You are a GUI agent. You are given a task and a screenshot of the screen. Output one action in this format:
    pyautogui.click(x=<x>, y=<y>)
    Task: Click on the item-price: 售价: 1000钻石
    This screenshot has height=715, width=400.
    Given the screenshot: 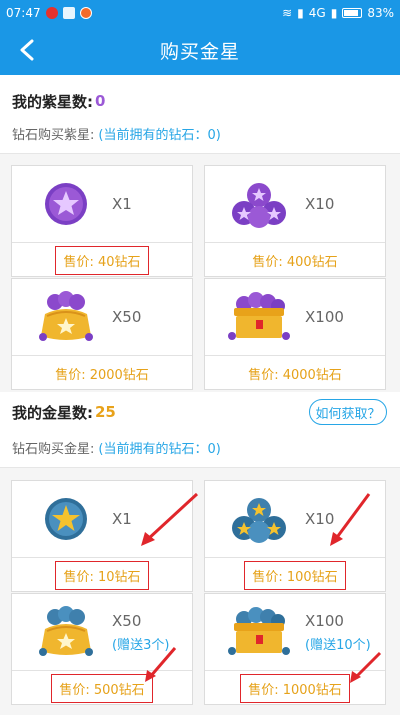 What is the action you would take?
    pyautogui.click(x=295, y=688)
    